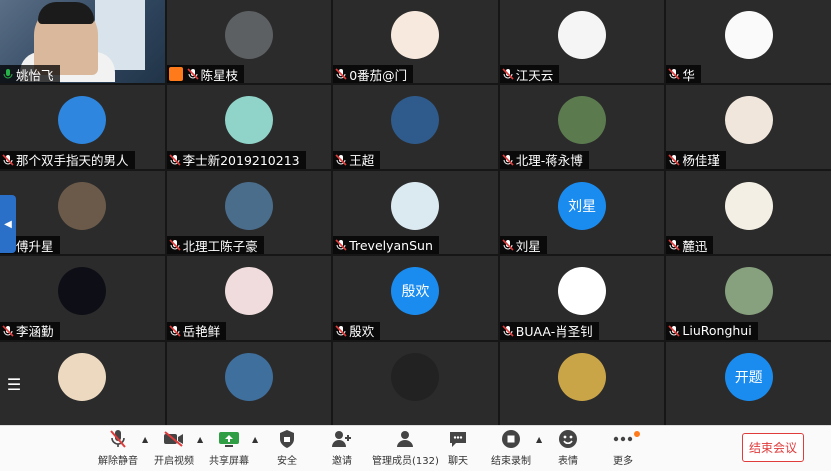 The width and height of the screenshot is (831, 471). I want to click on notification-dot, so click(637, 434).